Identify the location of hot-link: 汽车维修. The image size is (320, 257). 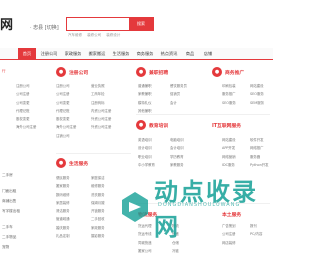
(75, 35).